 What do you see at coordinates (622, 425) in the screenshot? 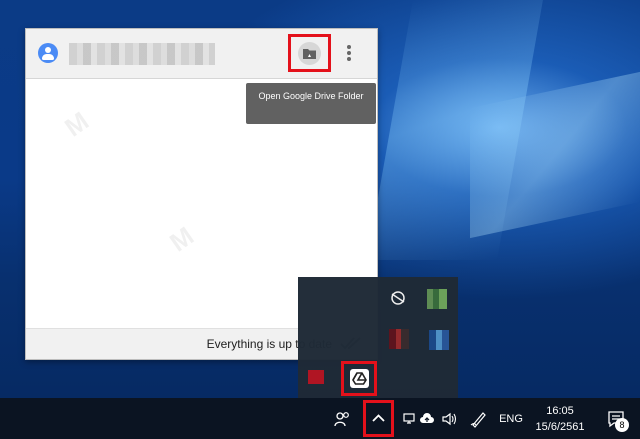
I see `notification-badge: 8` at bounding box center [622, 425].